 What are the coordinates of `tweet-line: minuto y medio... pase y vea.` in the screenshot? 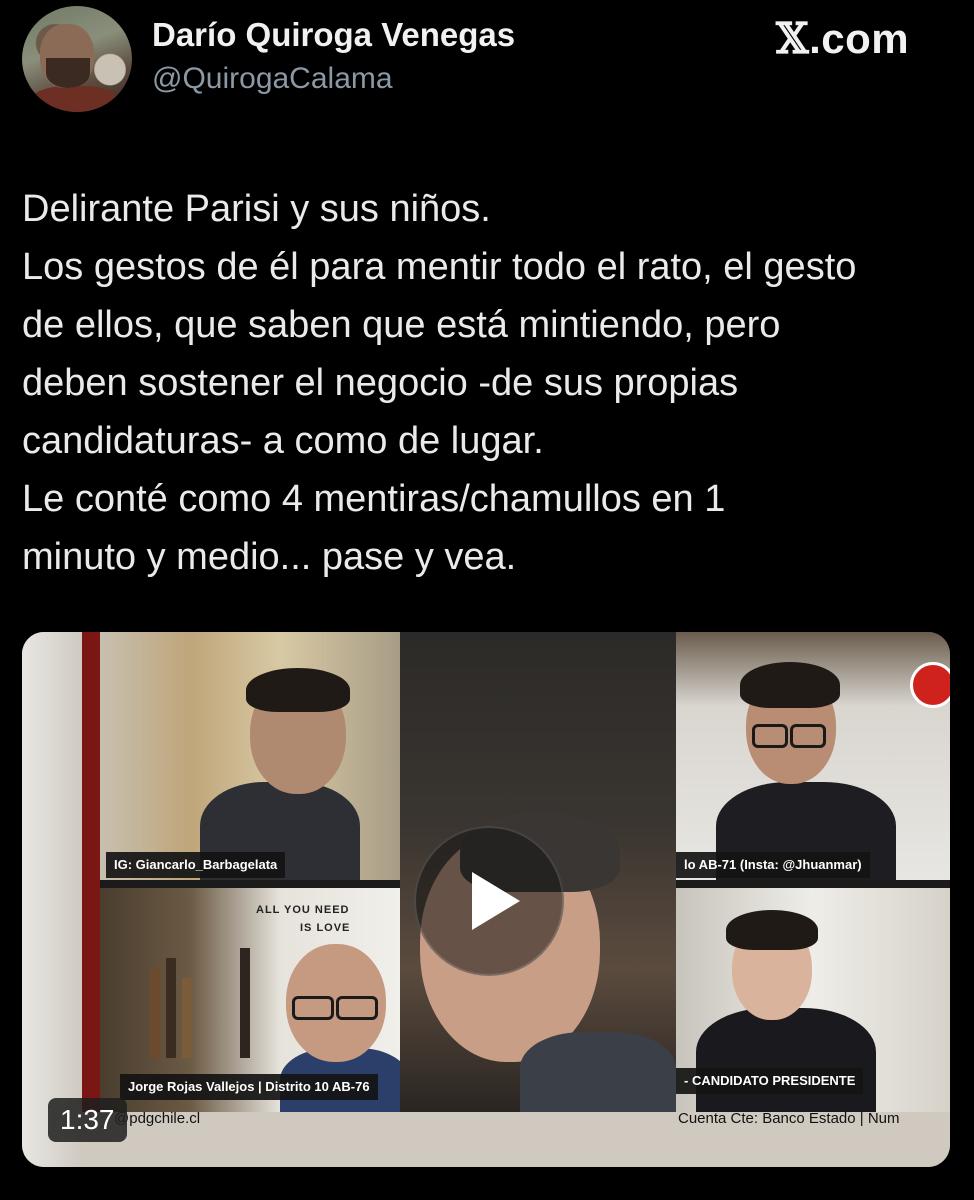 It's located at (269, 557).